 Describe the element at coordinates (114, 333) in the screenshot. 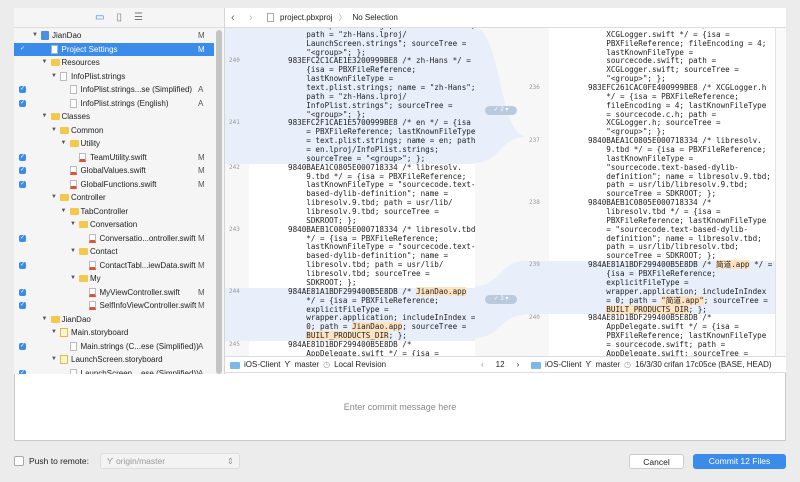

I see `tree-item: ▼ Main.storyboard` at that location.